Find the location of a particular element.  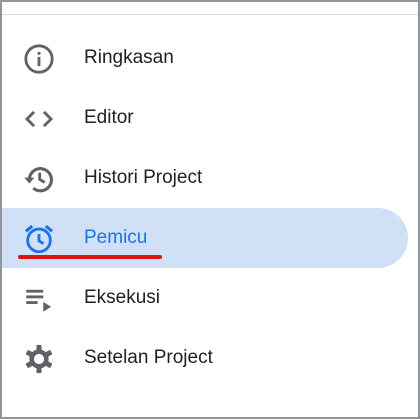

code-icon is located at coordinates (39, 119).